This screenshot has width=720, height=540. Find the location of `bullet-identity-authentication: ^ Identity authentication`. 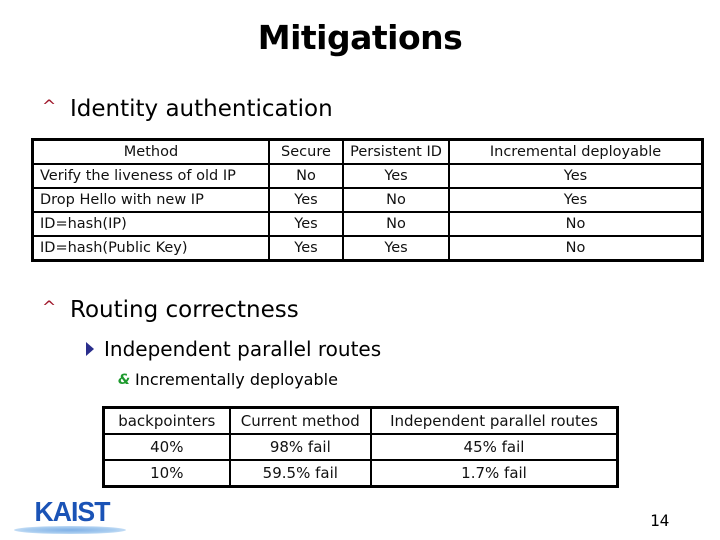

bullet-identity-authentication: ^ Identity authentication is located at coordinates (187, 109).